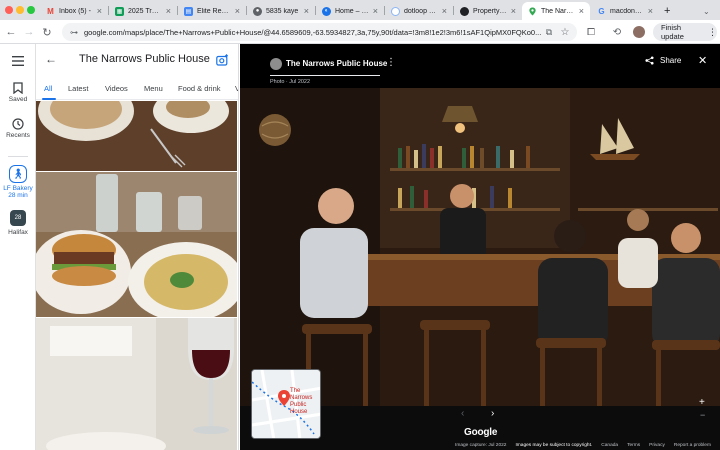  I want to click on google-icon: G, so click(601, 11).